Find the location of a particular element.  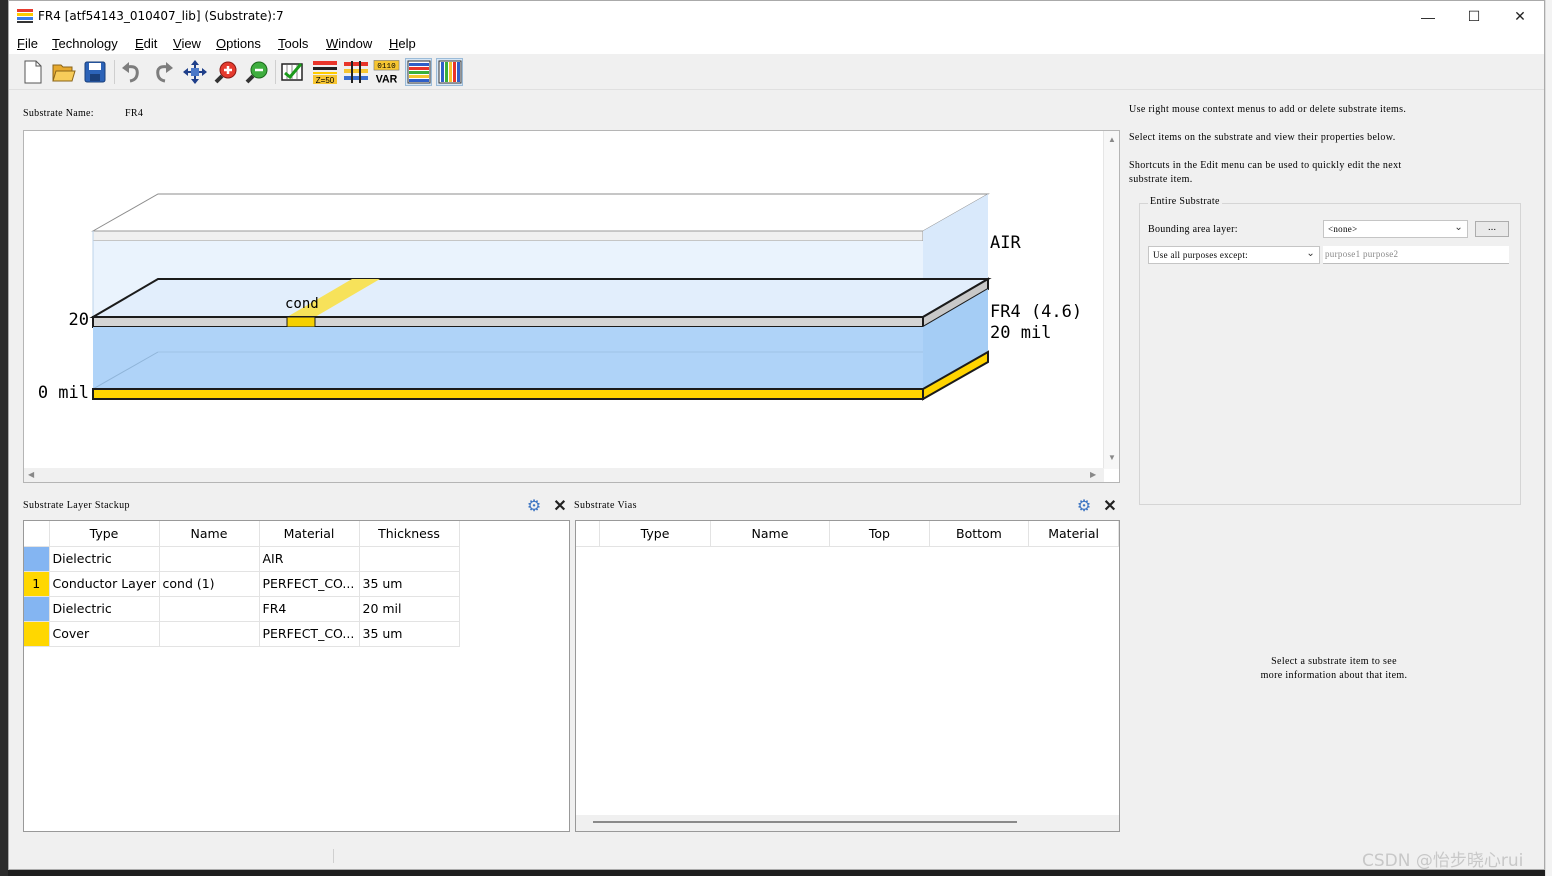

vias-scroll-thumb is located at coordinates (805, 822).